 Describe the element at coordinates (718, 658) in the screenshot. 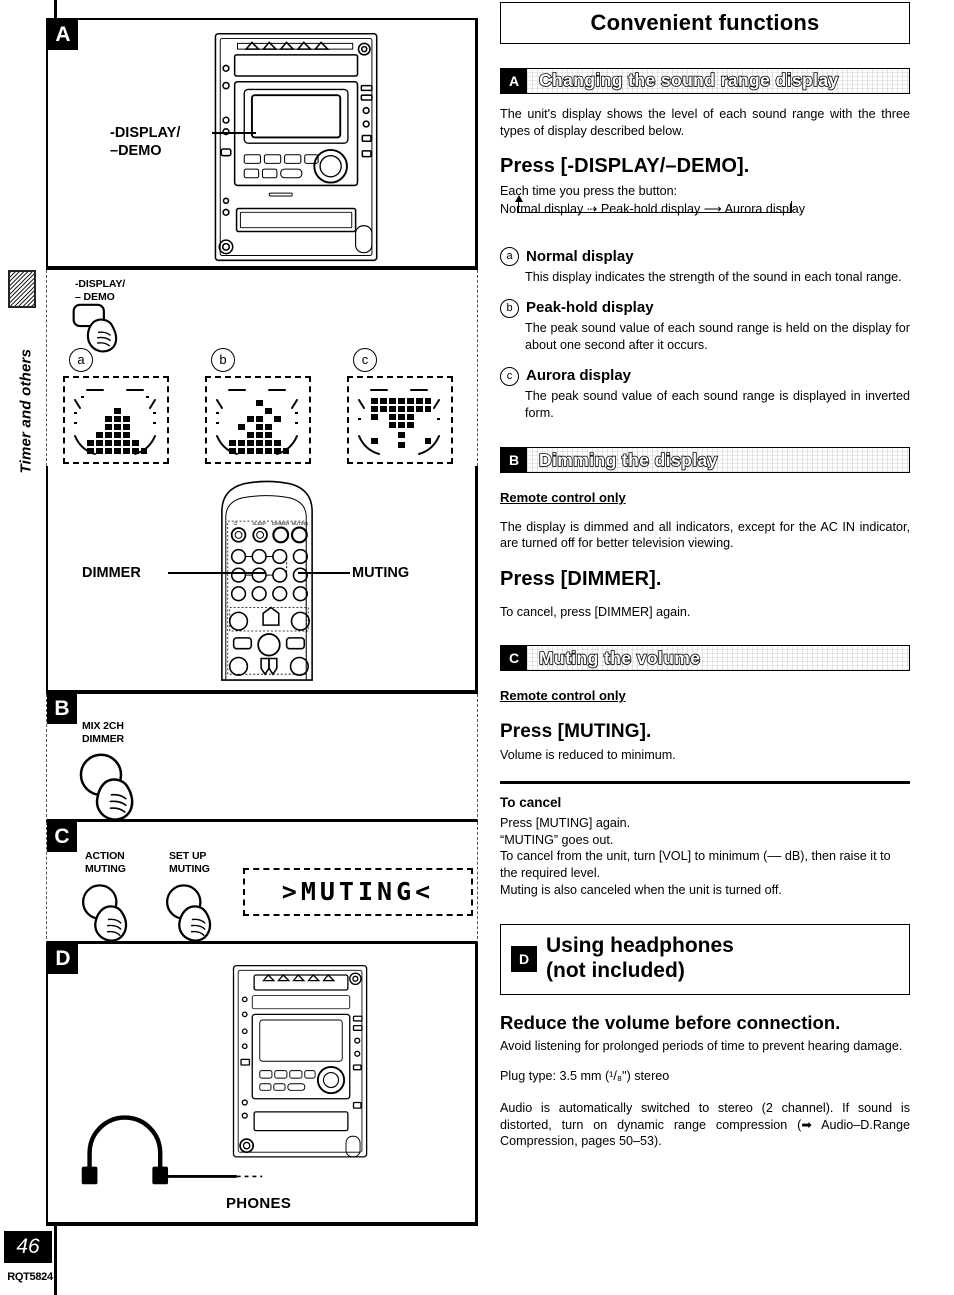

I see `section-title-c: Muting the volume` at that location.